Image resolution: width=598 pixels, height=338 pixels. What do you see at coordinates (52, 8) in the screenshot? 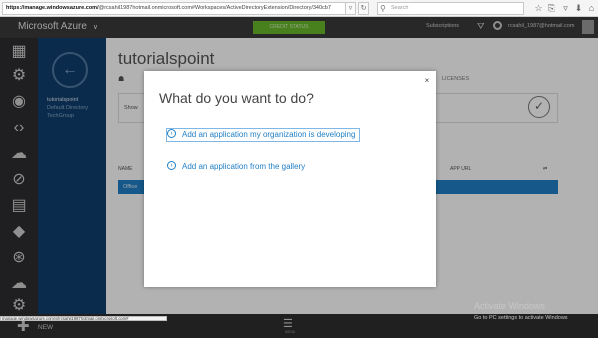
I see `url-host: https://manage.windowsazure.com/` at bounding box center [52, 8].